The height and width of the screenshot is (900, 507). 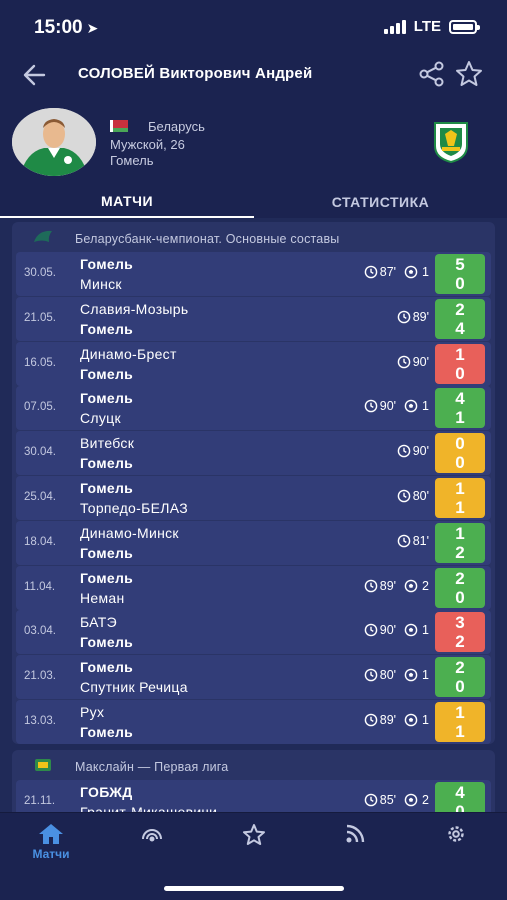 I want to click on tab-matches: МАТЧИ, so click(x=127, y=202).